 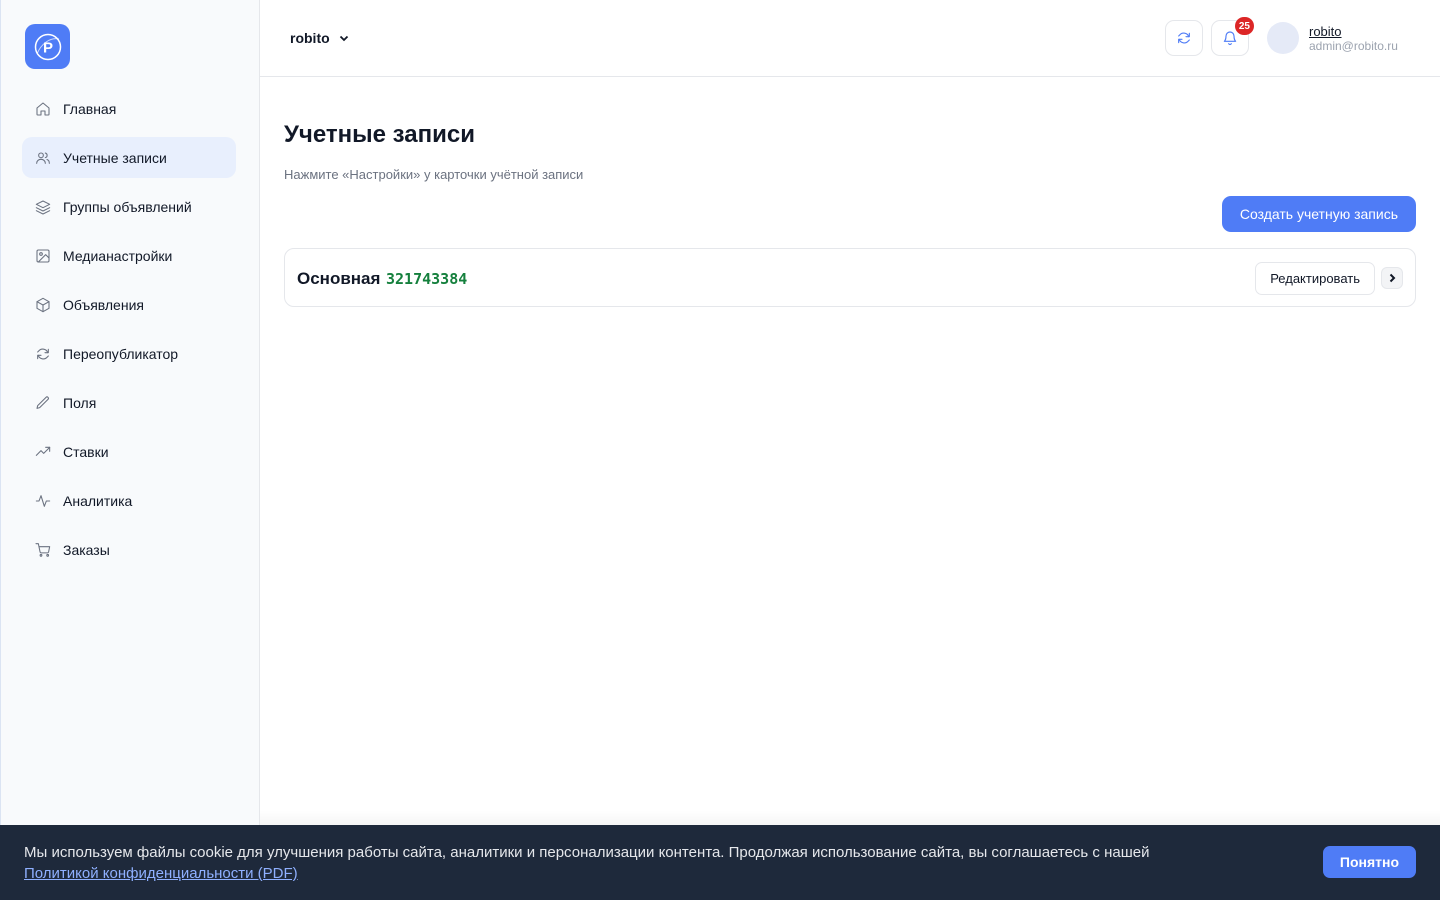 What do you see at coordinates (1244, 26) in the screenshot?
I see `notifications-badge: 25` at bounding box center [1244, 26].